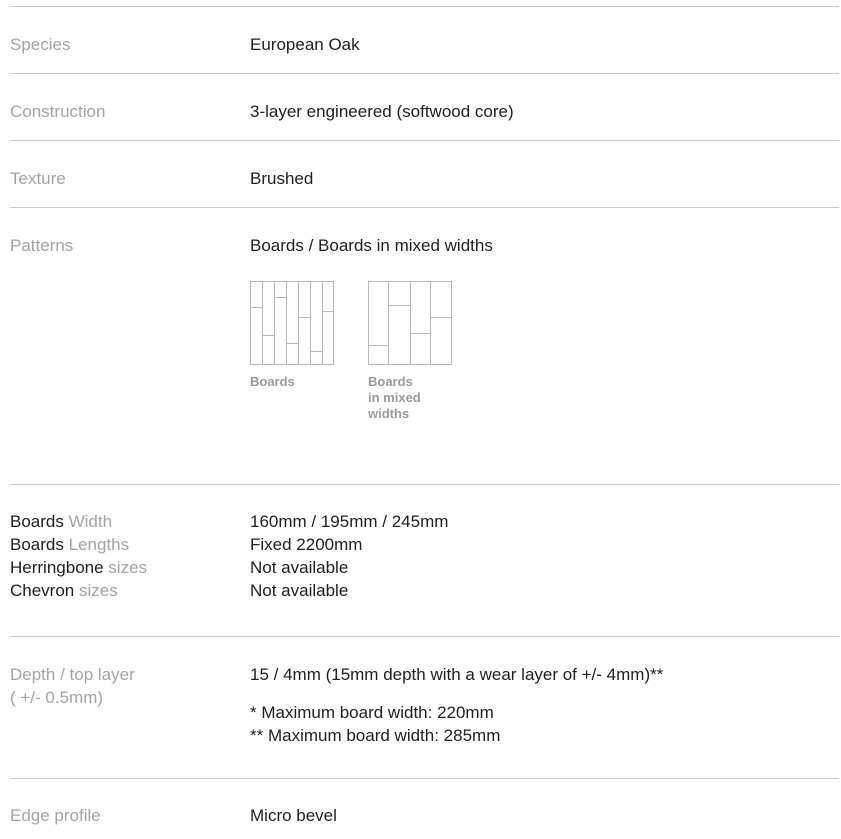  What do you see at coordinates (272, 381) in the screenshot?
I see `pattern-caption-boards: Boards` at bounding box center [272, 381].